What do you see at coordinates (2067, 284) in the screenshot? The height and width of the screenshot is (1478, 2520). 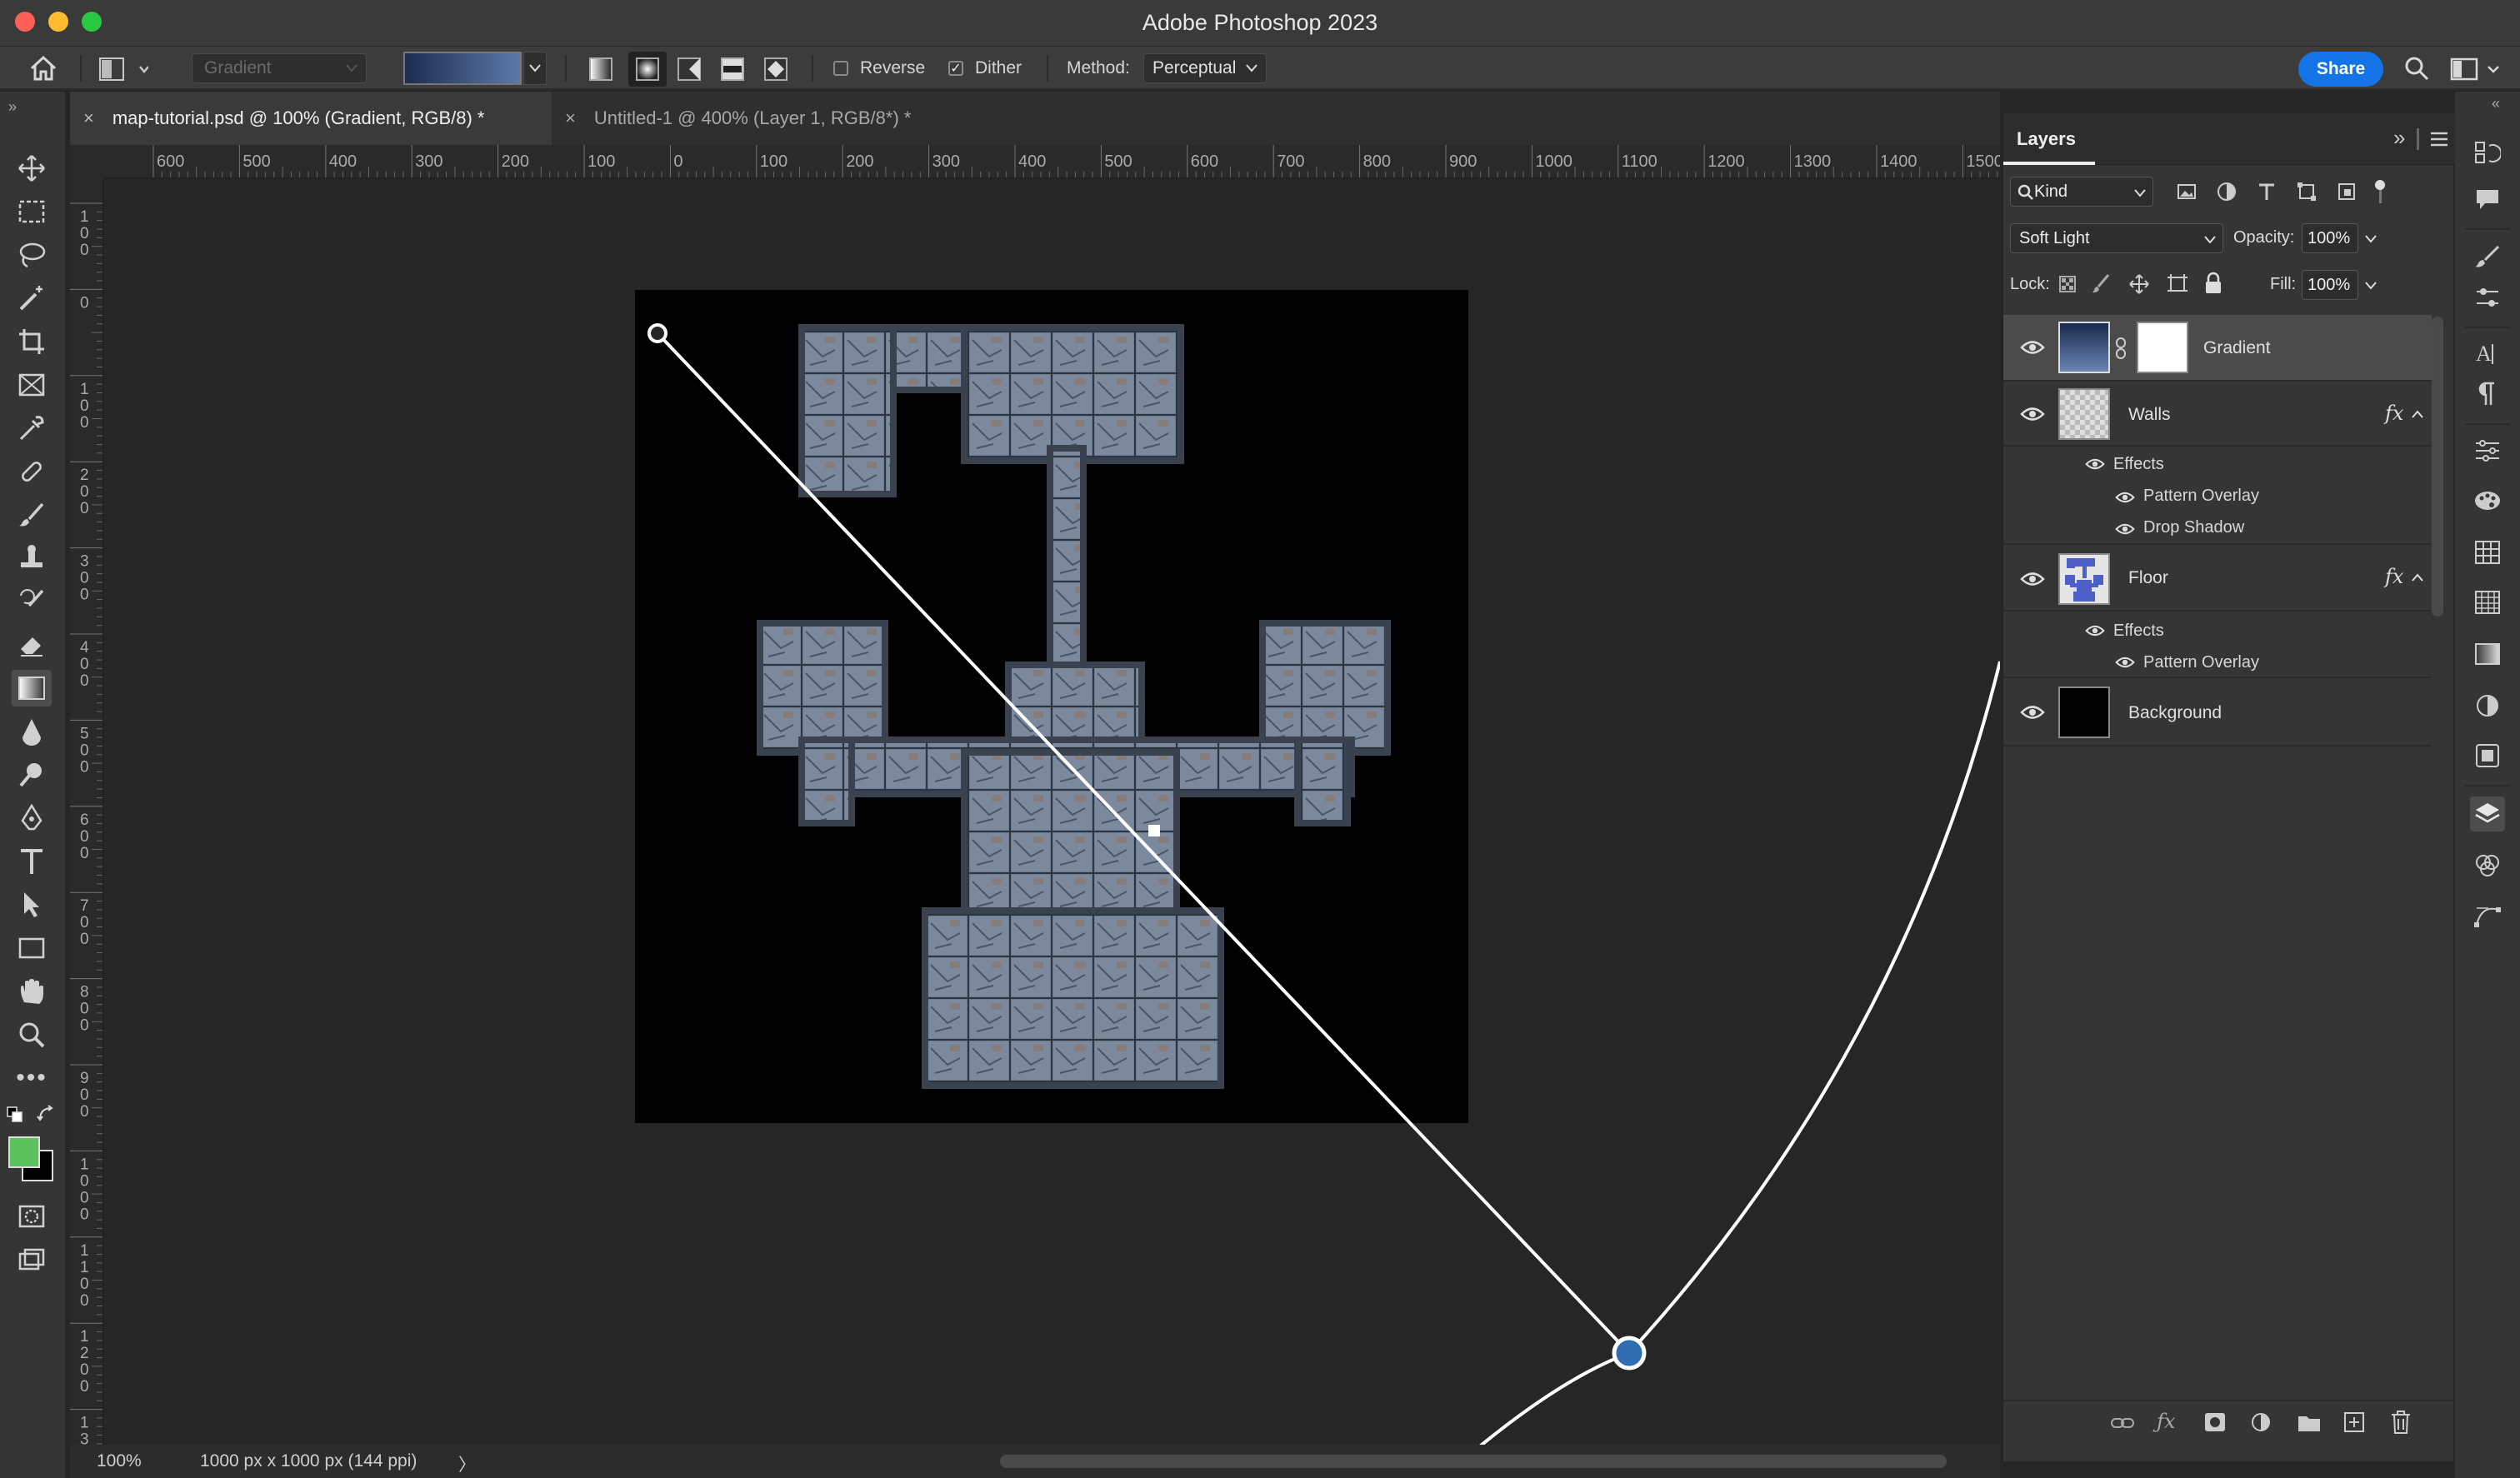 I see `lock-transparent-icon` at bounding box center [2067, 284].